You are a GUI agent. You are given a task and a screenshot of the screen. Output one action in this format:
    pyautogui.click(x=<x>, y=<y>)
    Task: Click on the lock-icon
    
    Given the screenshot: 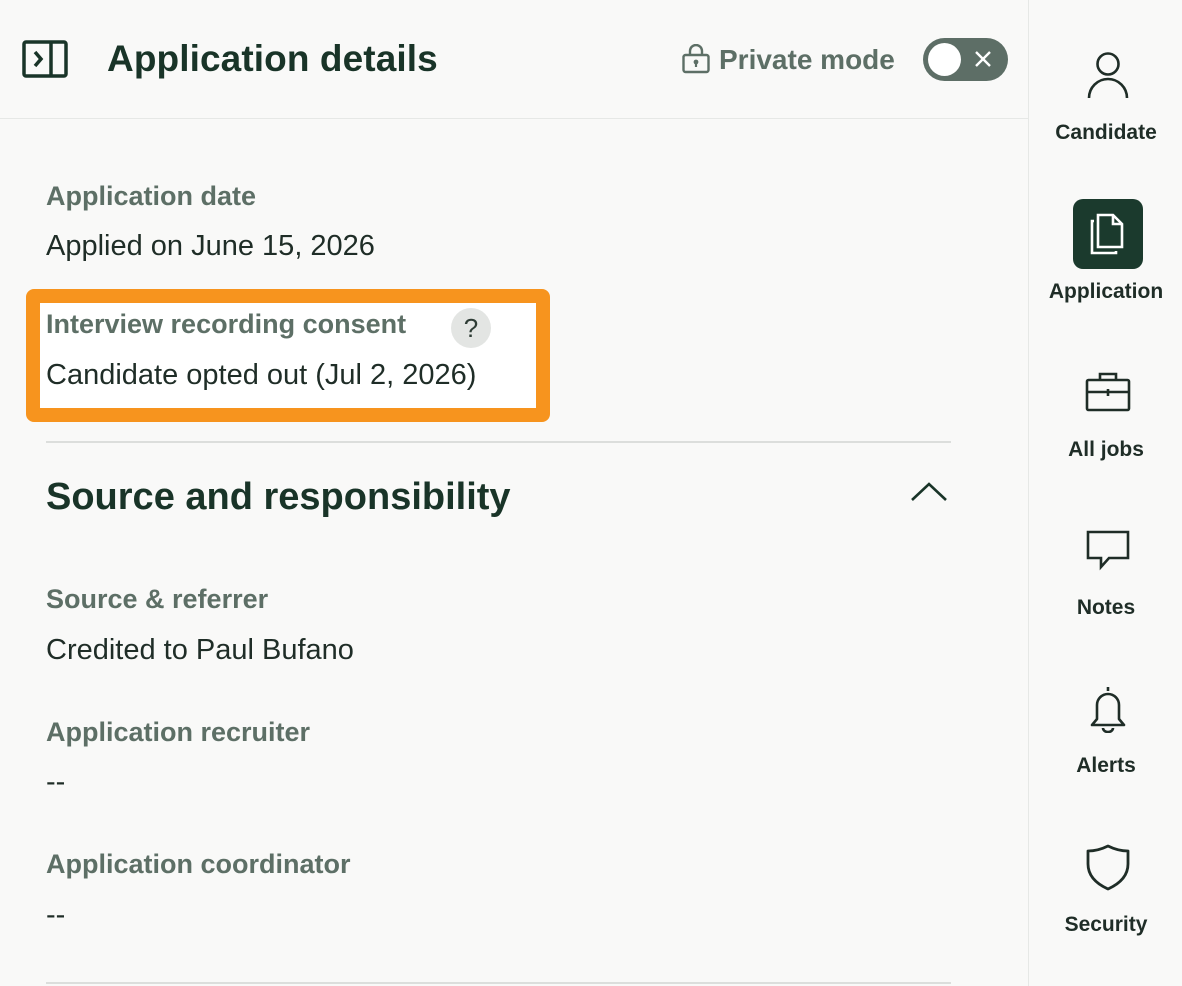 What is the action you would take?
    pyautogui.click(x=696, y=59)
    